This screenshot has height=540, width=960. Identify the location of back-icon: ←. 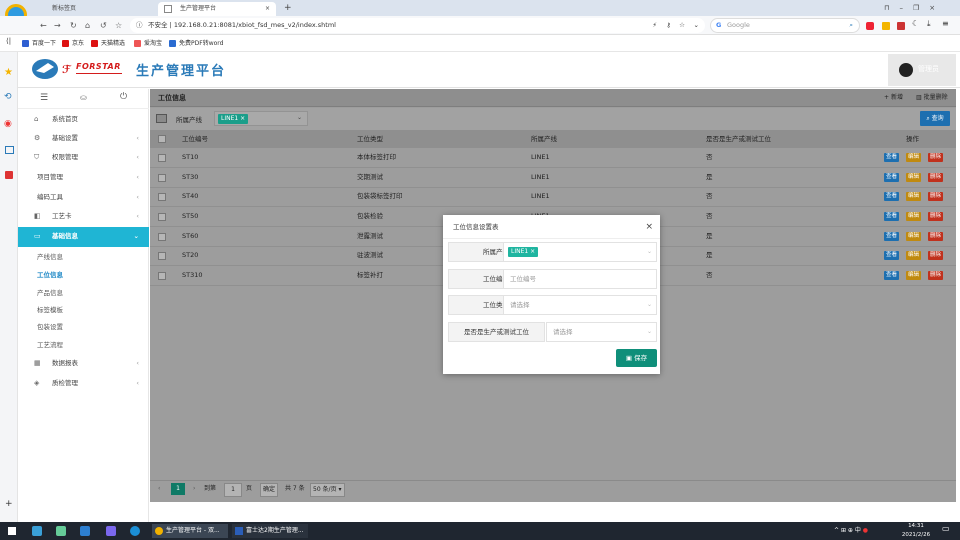
(43, 25).